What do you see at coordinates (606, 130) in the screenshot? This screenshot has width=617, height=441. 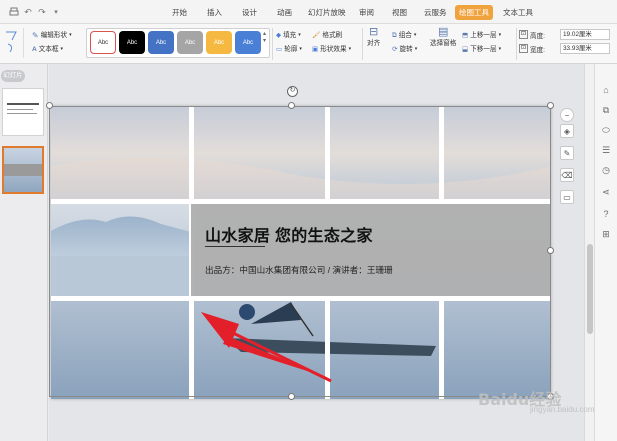 I see `shape-icon: ⬭` at bounding box center [606, 130].